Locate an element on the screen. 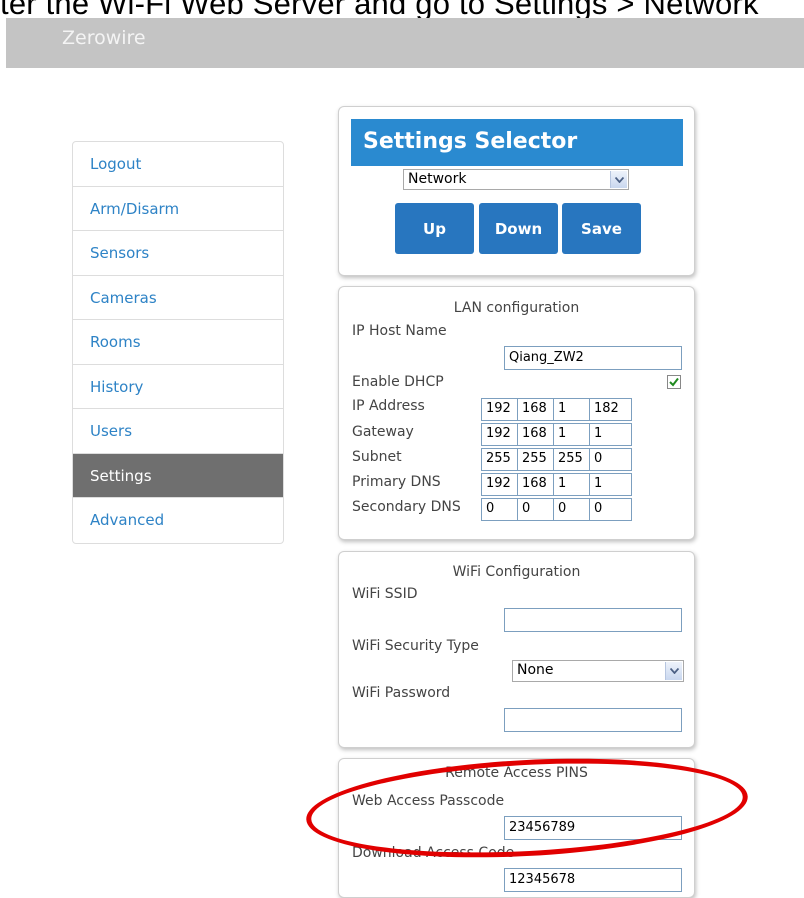 The image size is (804, 898). remote-access-title: Remote Access PINS is located at coordinates (516, 773).